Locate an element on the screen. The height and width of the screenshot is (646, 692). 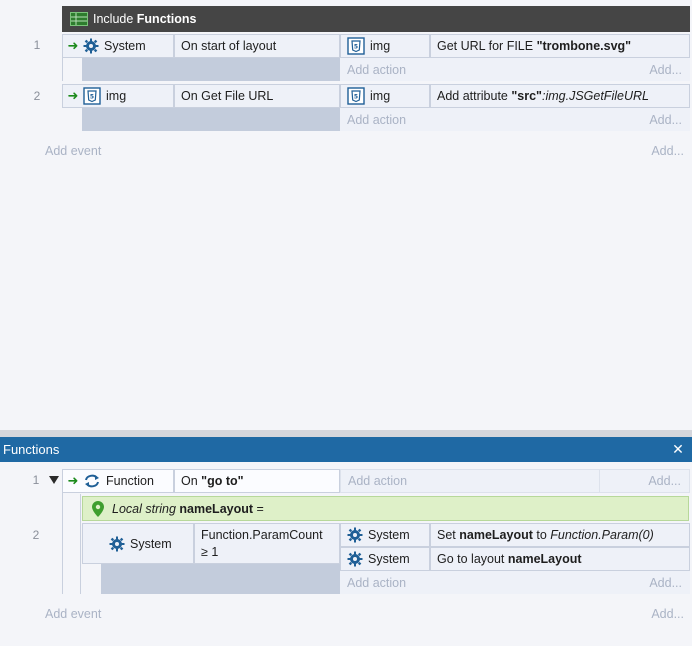
condition-text: On start of layout is located at coordinates (229, 46).